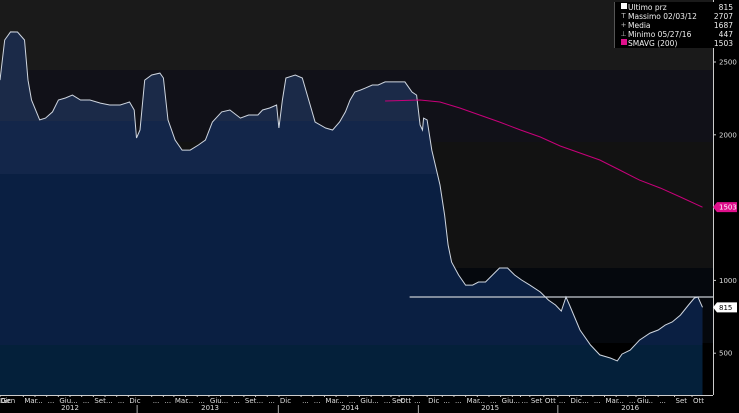 The image size is (739, 413). I want to click on legend-item-mean: + Media 1687, so click(676, 25).